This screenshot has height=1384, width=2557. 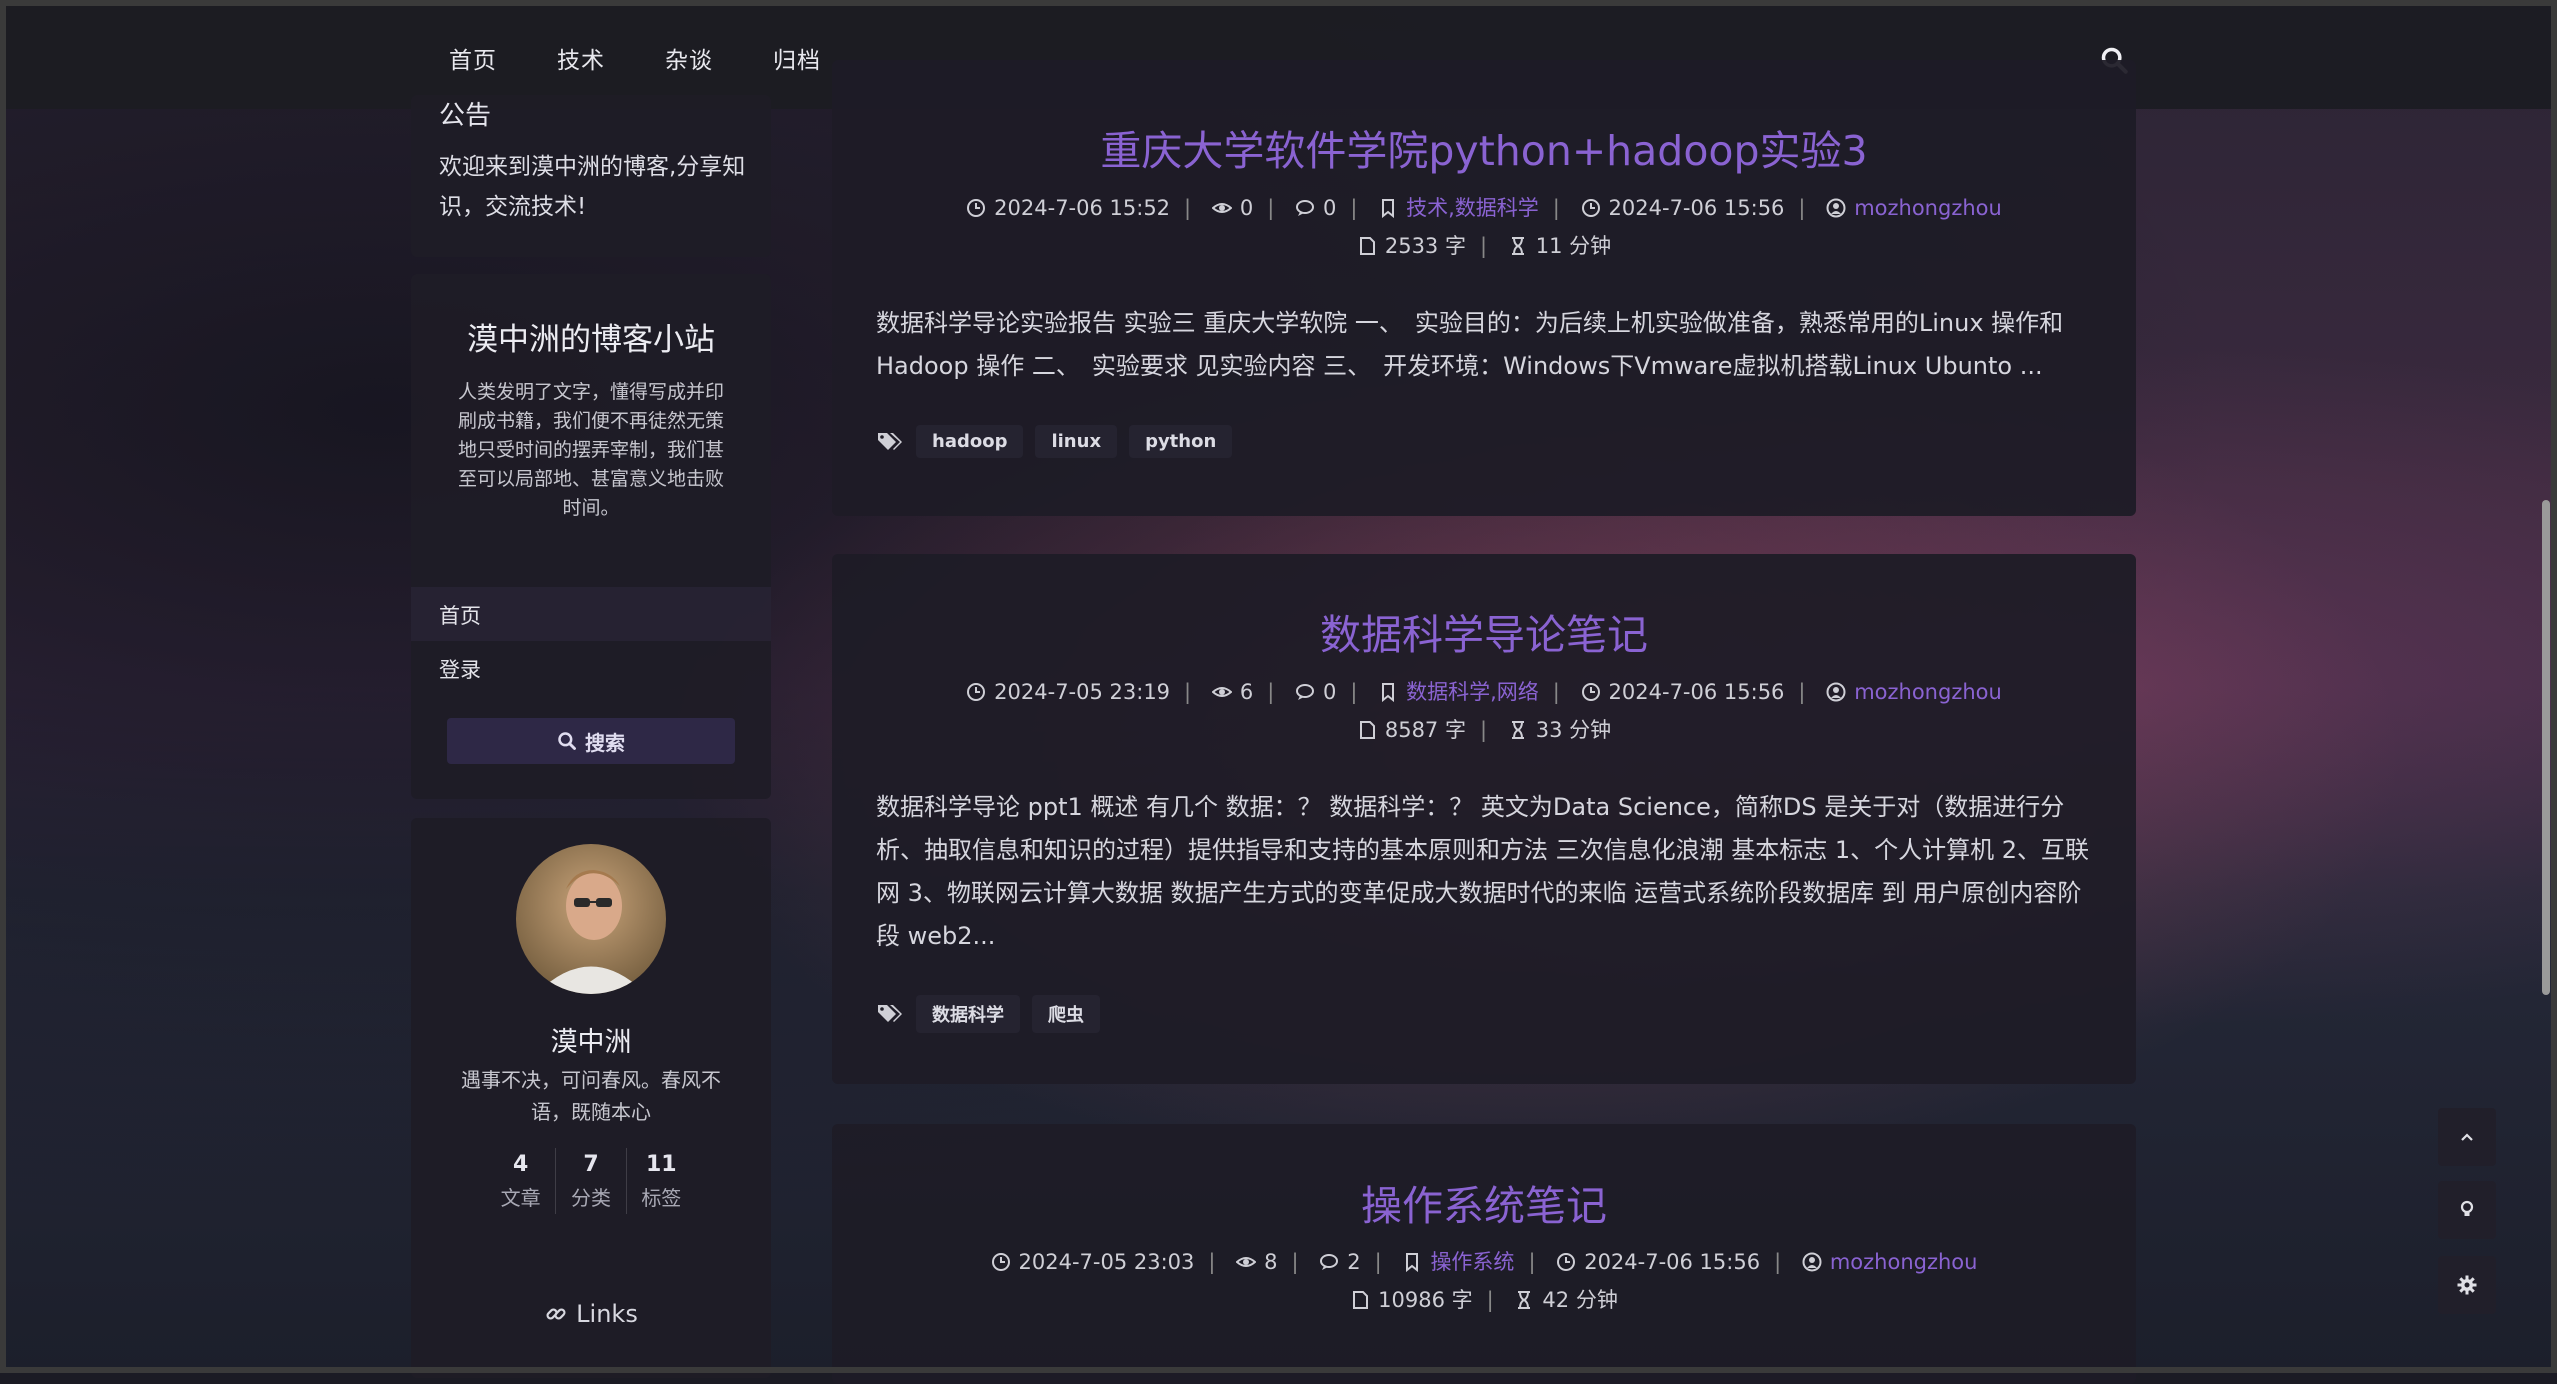 I want to click on chevron-up-icon, so click(x=2467, y=1137).